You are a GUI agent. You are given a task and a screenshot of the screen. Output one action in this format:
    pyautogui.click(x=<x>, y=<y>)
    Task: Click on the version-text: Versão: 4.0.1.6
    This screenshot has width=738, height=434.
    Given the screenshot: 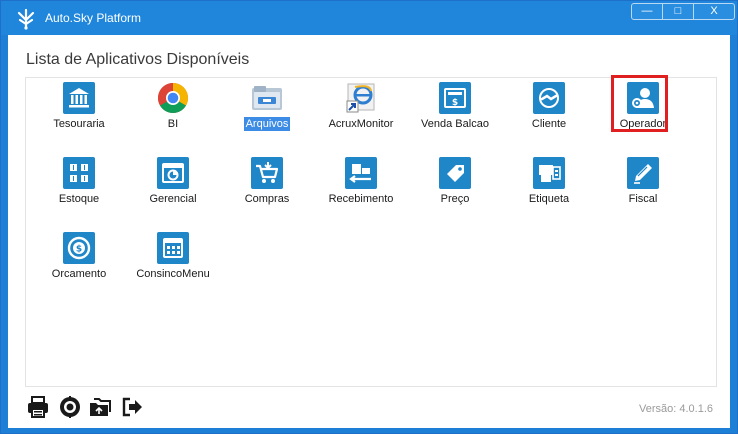 What is the action you would take?
    pyautogui.click(x=676, y=409)
    